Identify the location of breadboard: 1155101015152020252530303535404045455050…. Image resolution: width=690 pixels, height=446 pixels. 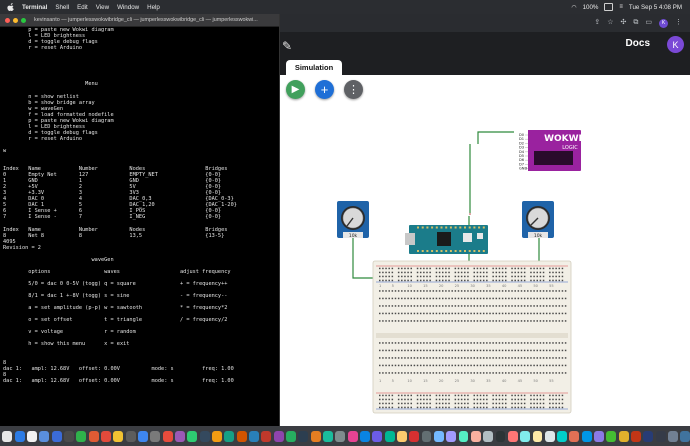
(472, 337).